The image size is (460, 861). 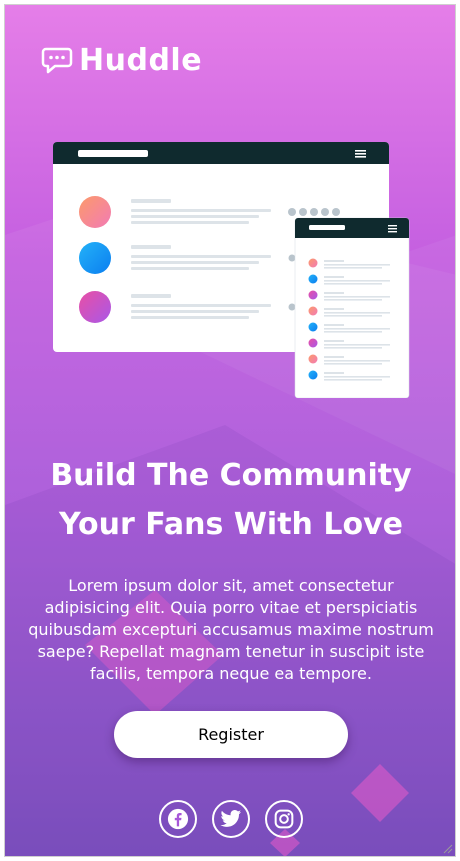 I want to click on register-button: Register, so click(x=231, y=734).